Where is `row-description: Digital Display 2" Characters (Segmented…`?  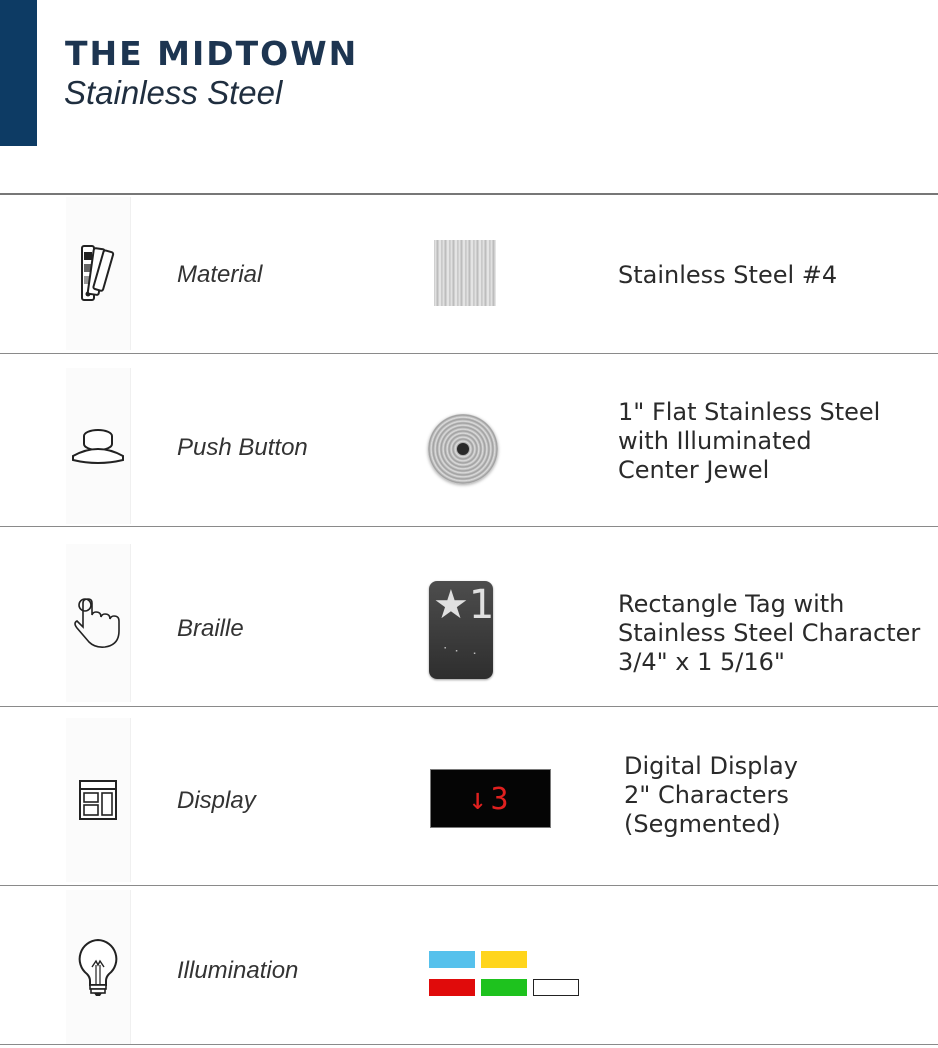
row-description: Digital Display 2" Characters (Segmented… is located at coordinates (711, 795).